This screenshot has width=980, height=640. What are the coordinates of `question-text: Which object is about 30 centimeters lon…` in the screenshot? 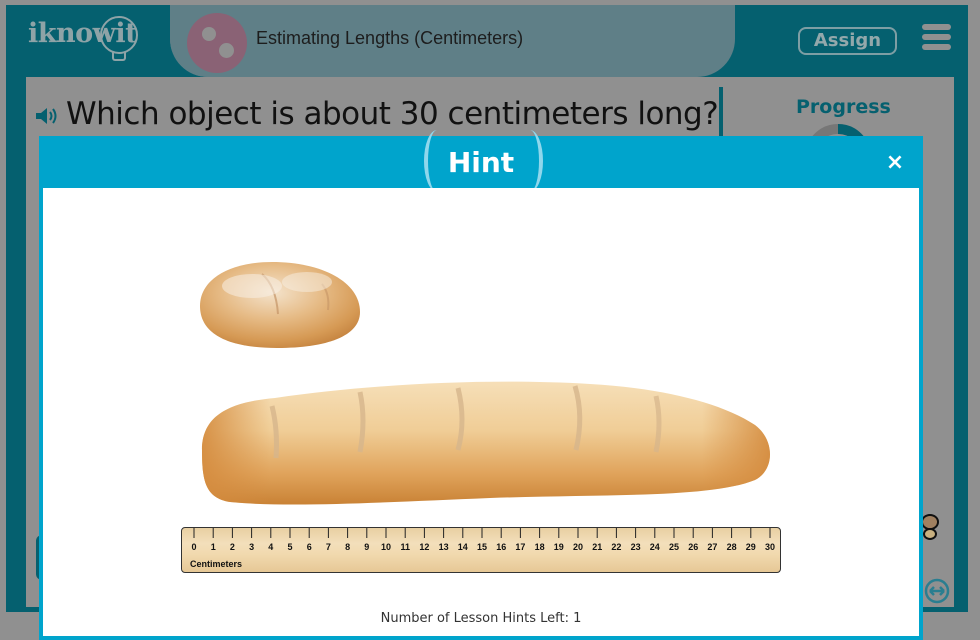 It's located at (376, 114).